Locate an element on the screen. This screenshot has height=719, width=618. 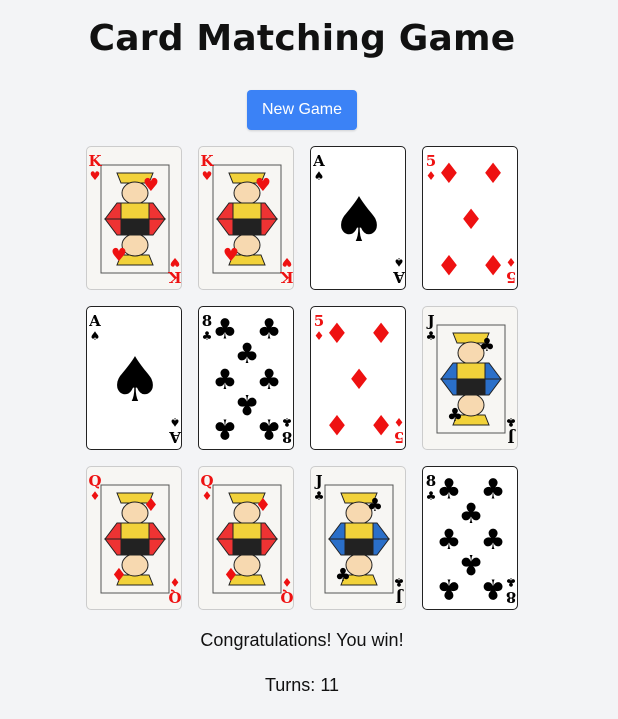
card-graphic: ♦ ♦♦♦ ♦5♦5♦ is located at coordinates (471, 219).